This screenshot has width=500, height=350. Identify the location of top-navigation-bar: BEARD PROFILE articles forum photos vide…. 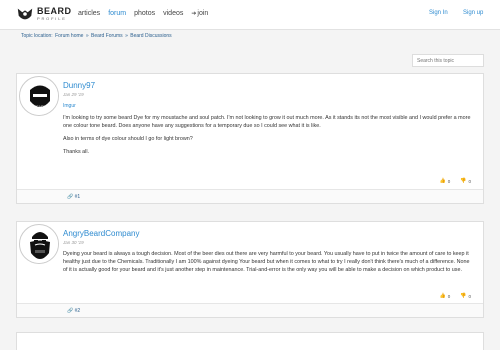
(250, 15).